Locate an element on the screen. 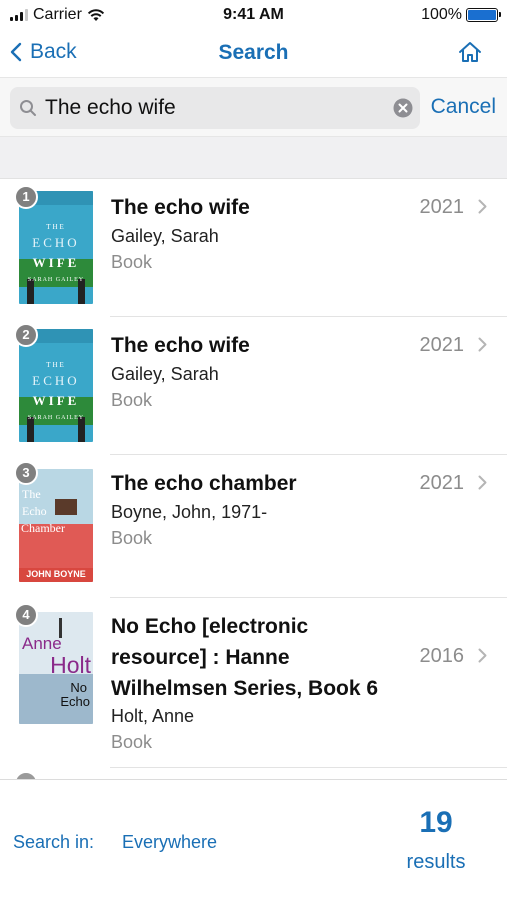 The image size is (507, 900). cover-text: Anne is located at coordinates (42, 643).